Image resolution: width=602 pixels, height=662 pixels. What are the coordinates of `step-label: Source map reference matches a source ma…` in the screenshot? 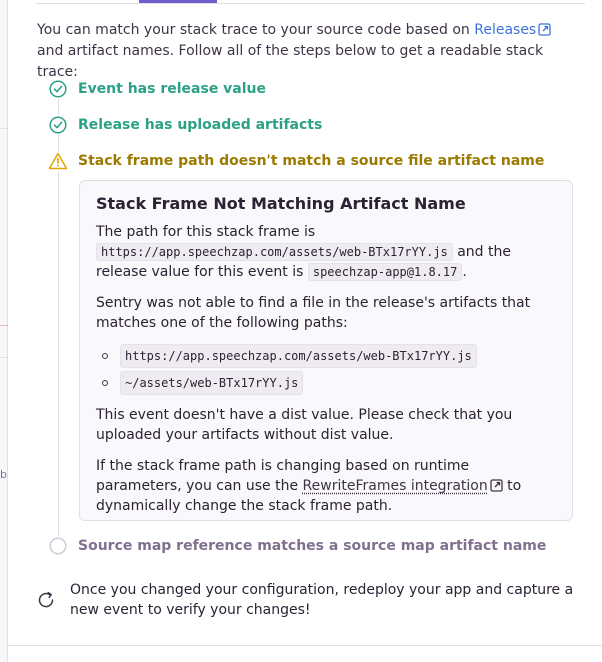 It's located at (312, 546).